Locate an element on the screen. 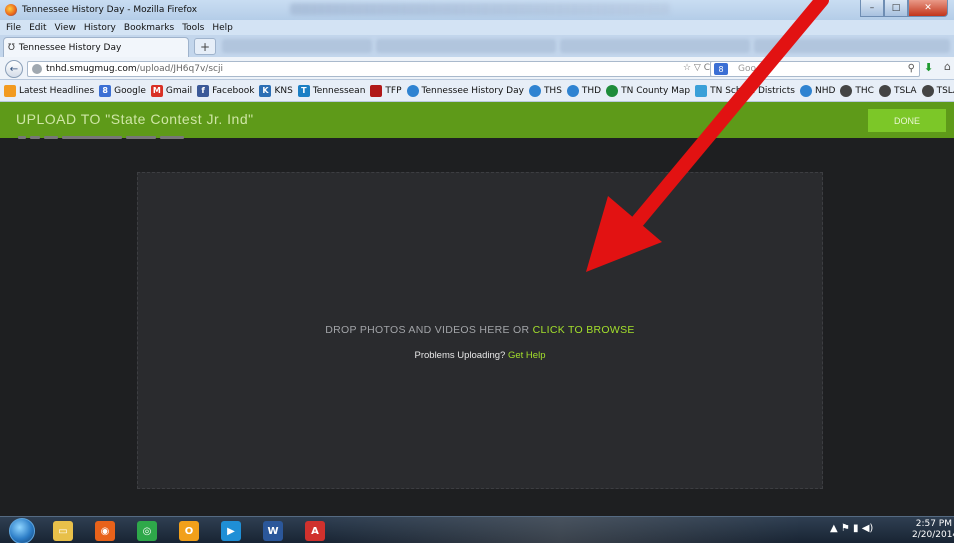 The width and height of the screenshot is (954, 543). close-button: ✕ is located at coordinates (928, 8).